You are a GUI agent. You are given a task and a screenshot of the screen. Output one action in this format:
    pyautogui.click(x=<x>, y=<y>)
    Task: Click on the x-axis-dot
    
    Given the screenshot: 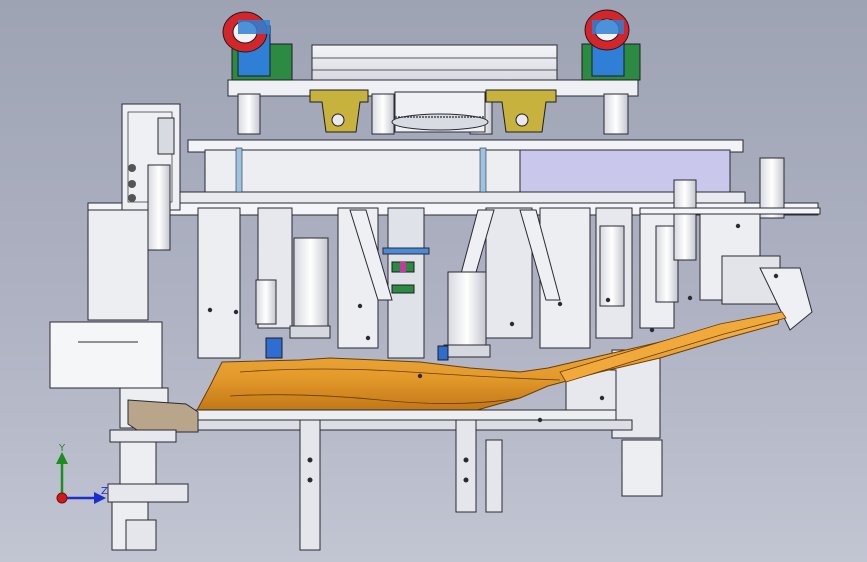 What is the action you would take?
    pyautogui.click(x=62, y=498)
    